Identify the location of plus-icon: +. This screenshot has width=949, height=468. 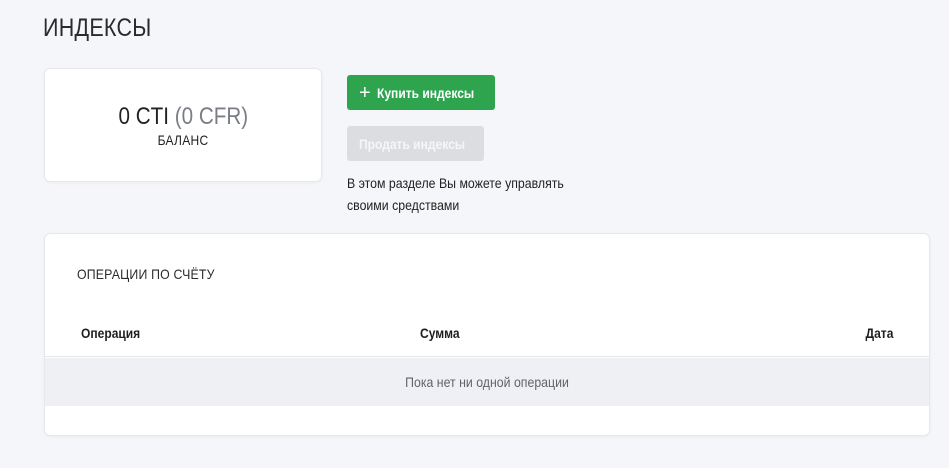
(365, 92).